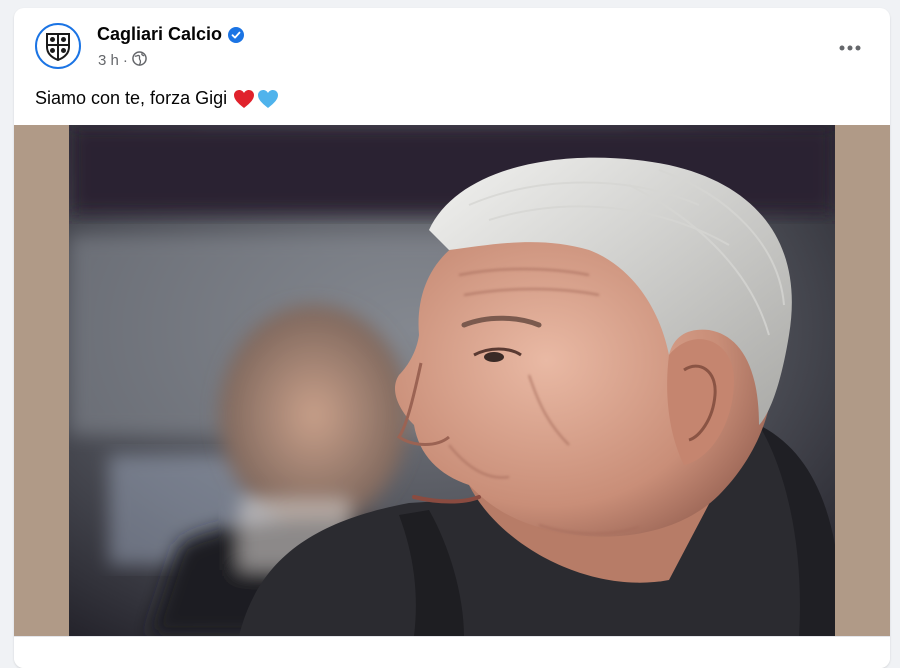  Describe the element at coordinates (131, 98) in the screenshot. I see `caption-text: Siamo con te, forza Gigi` at that location.